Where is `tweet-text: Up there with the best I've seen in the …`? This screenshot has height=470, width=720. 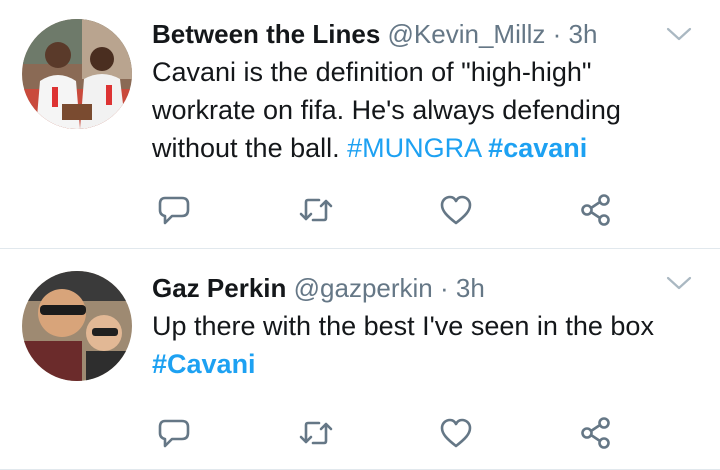
tweet-text: Up there with the best I've seen in the … is located at coordinates (426, 345).